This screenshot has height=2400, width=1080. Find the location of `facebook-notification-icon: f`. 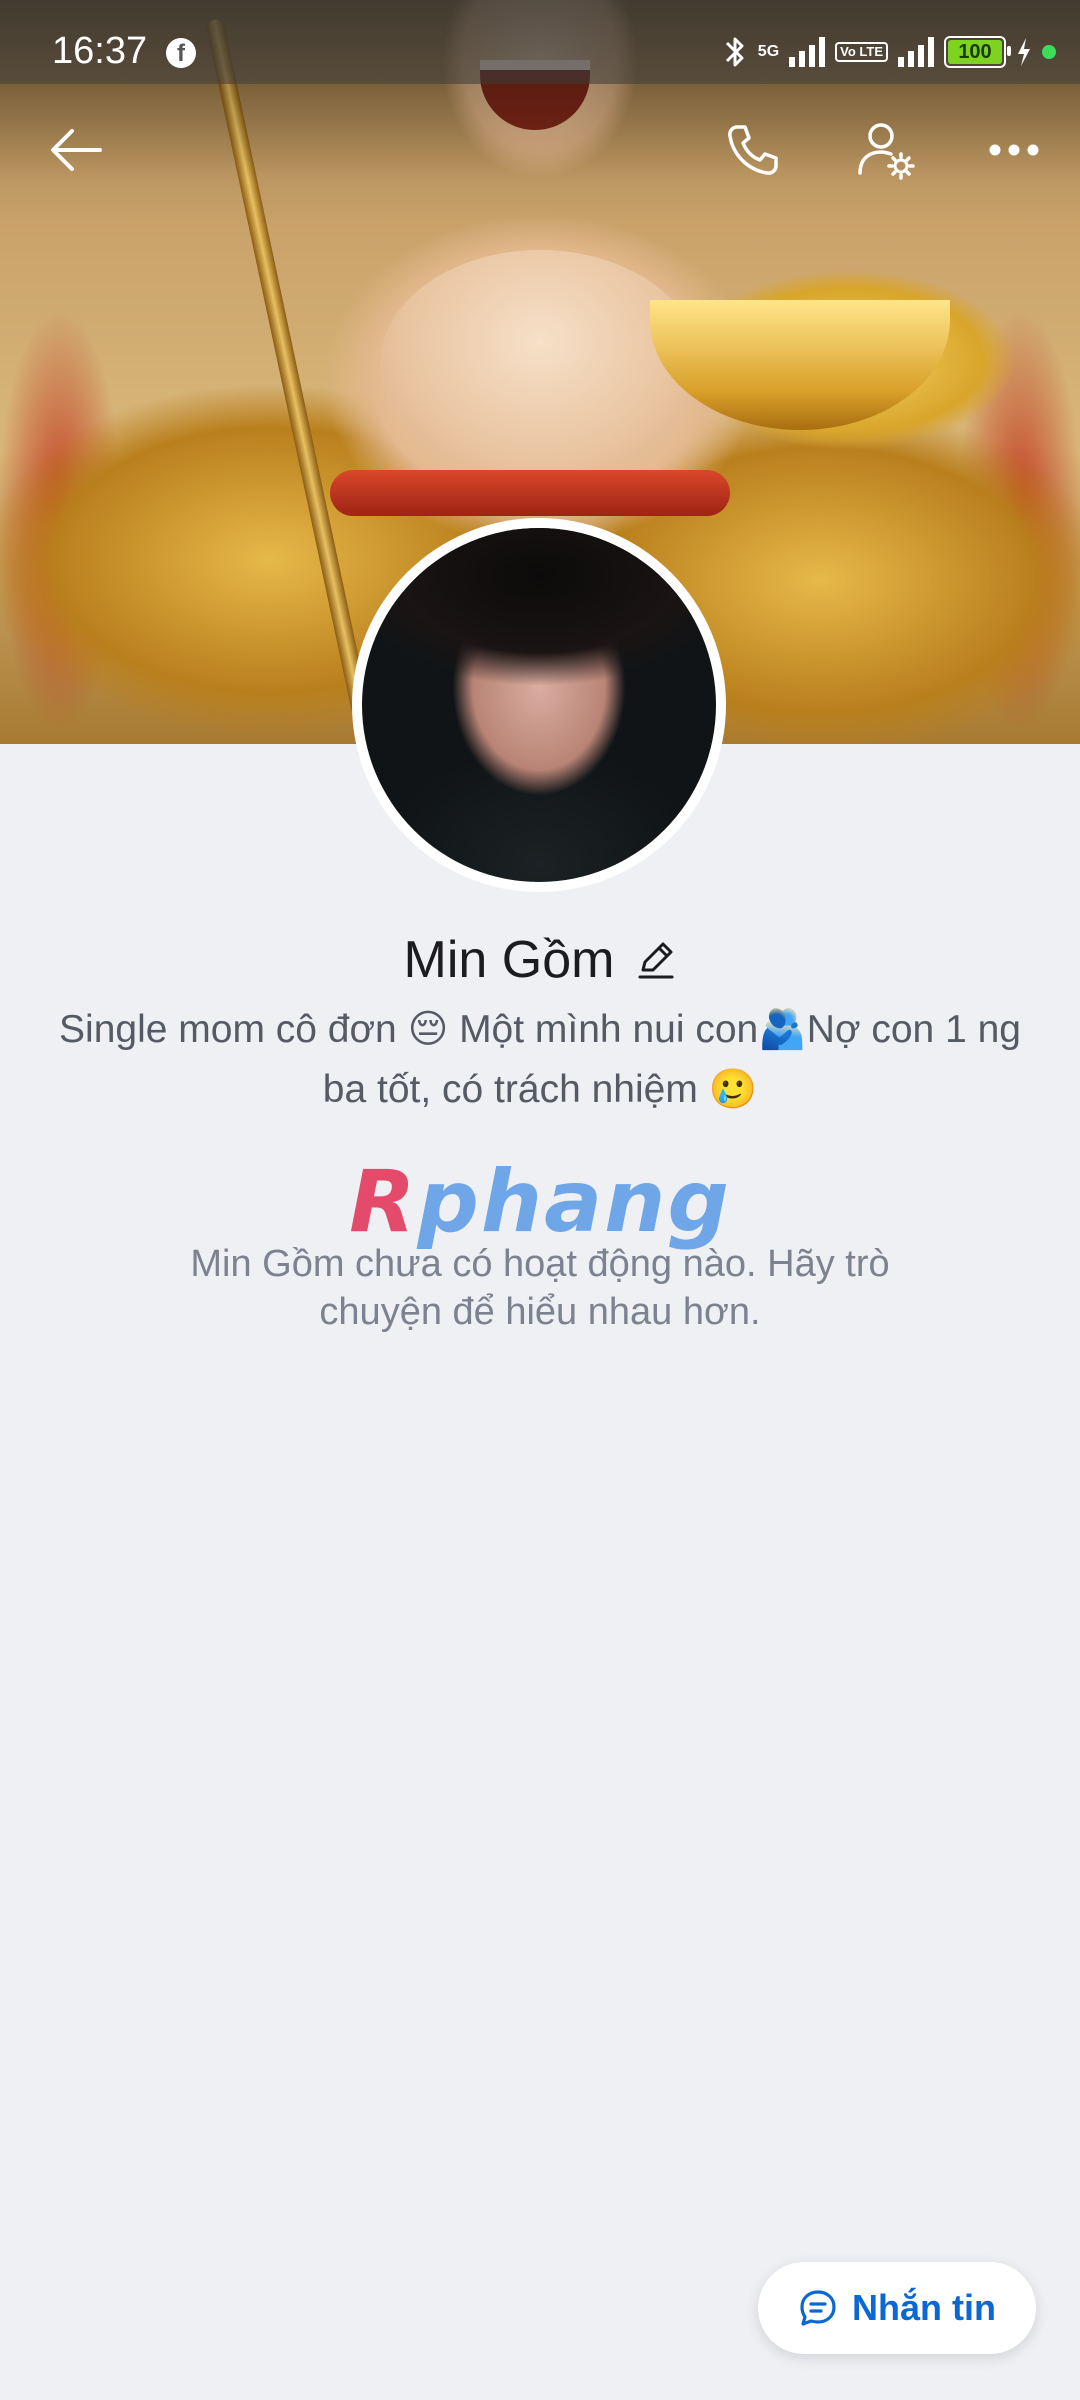

facebook-notification-icon: f is located at coordinates (181, 53).